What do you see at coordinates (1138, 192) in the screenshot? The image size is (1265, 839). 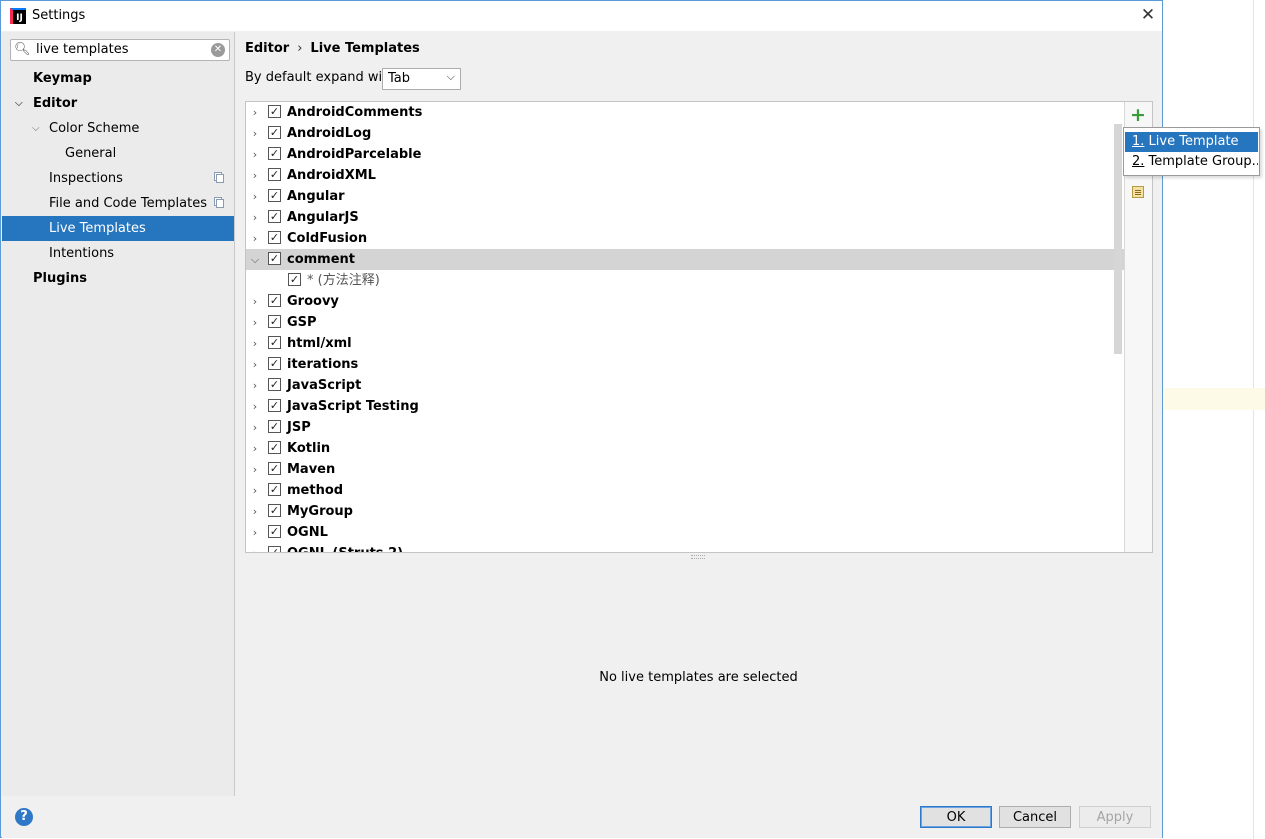 I see `edit-variables-icon` at bounding box center [1138, 192].